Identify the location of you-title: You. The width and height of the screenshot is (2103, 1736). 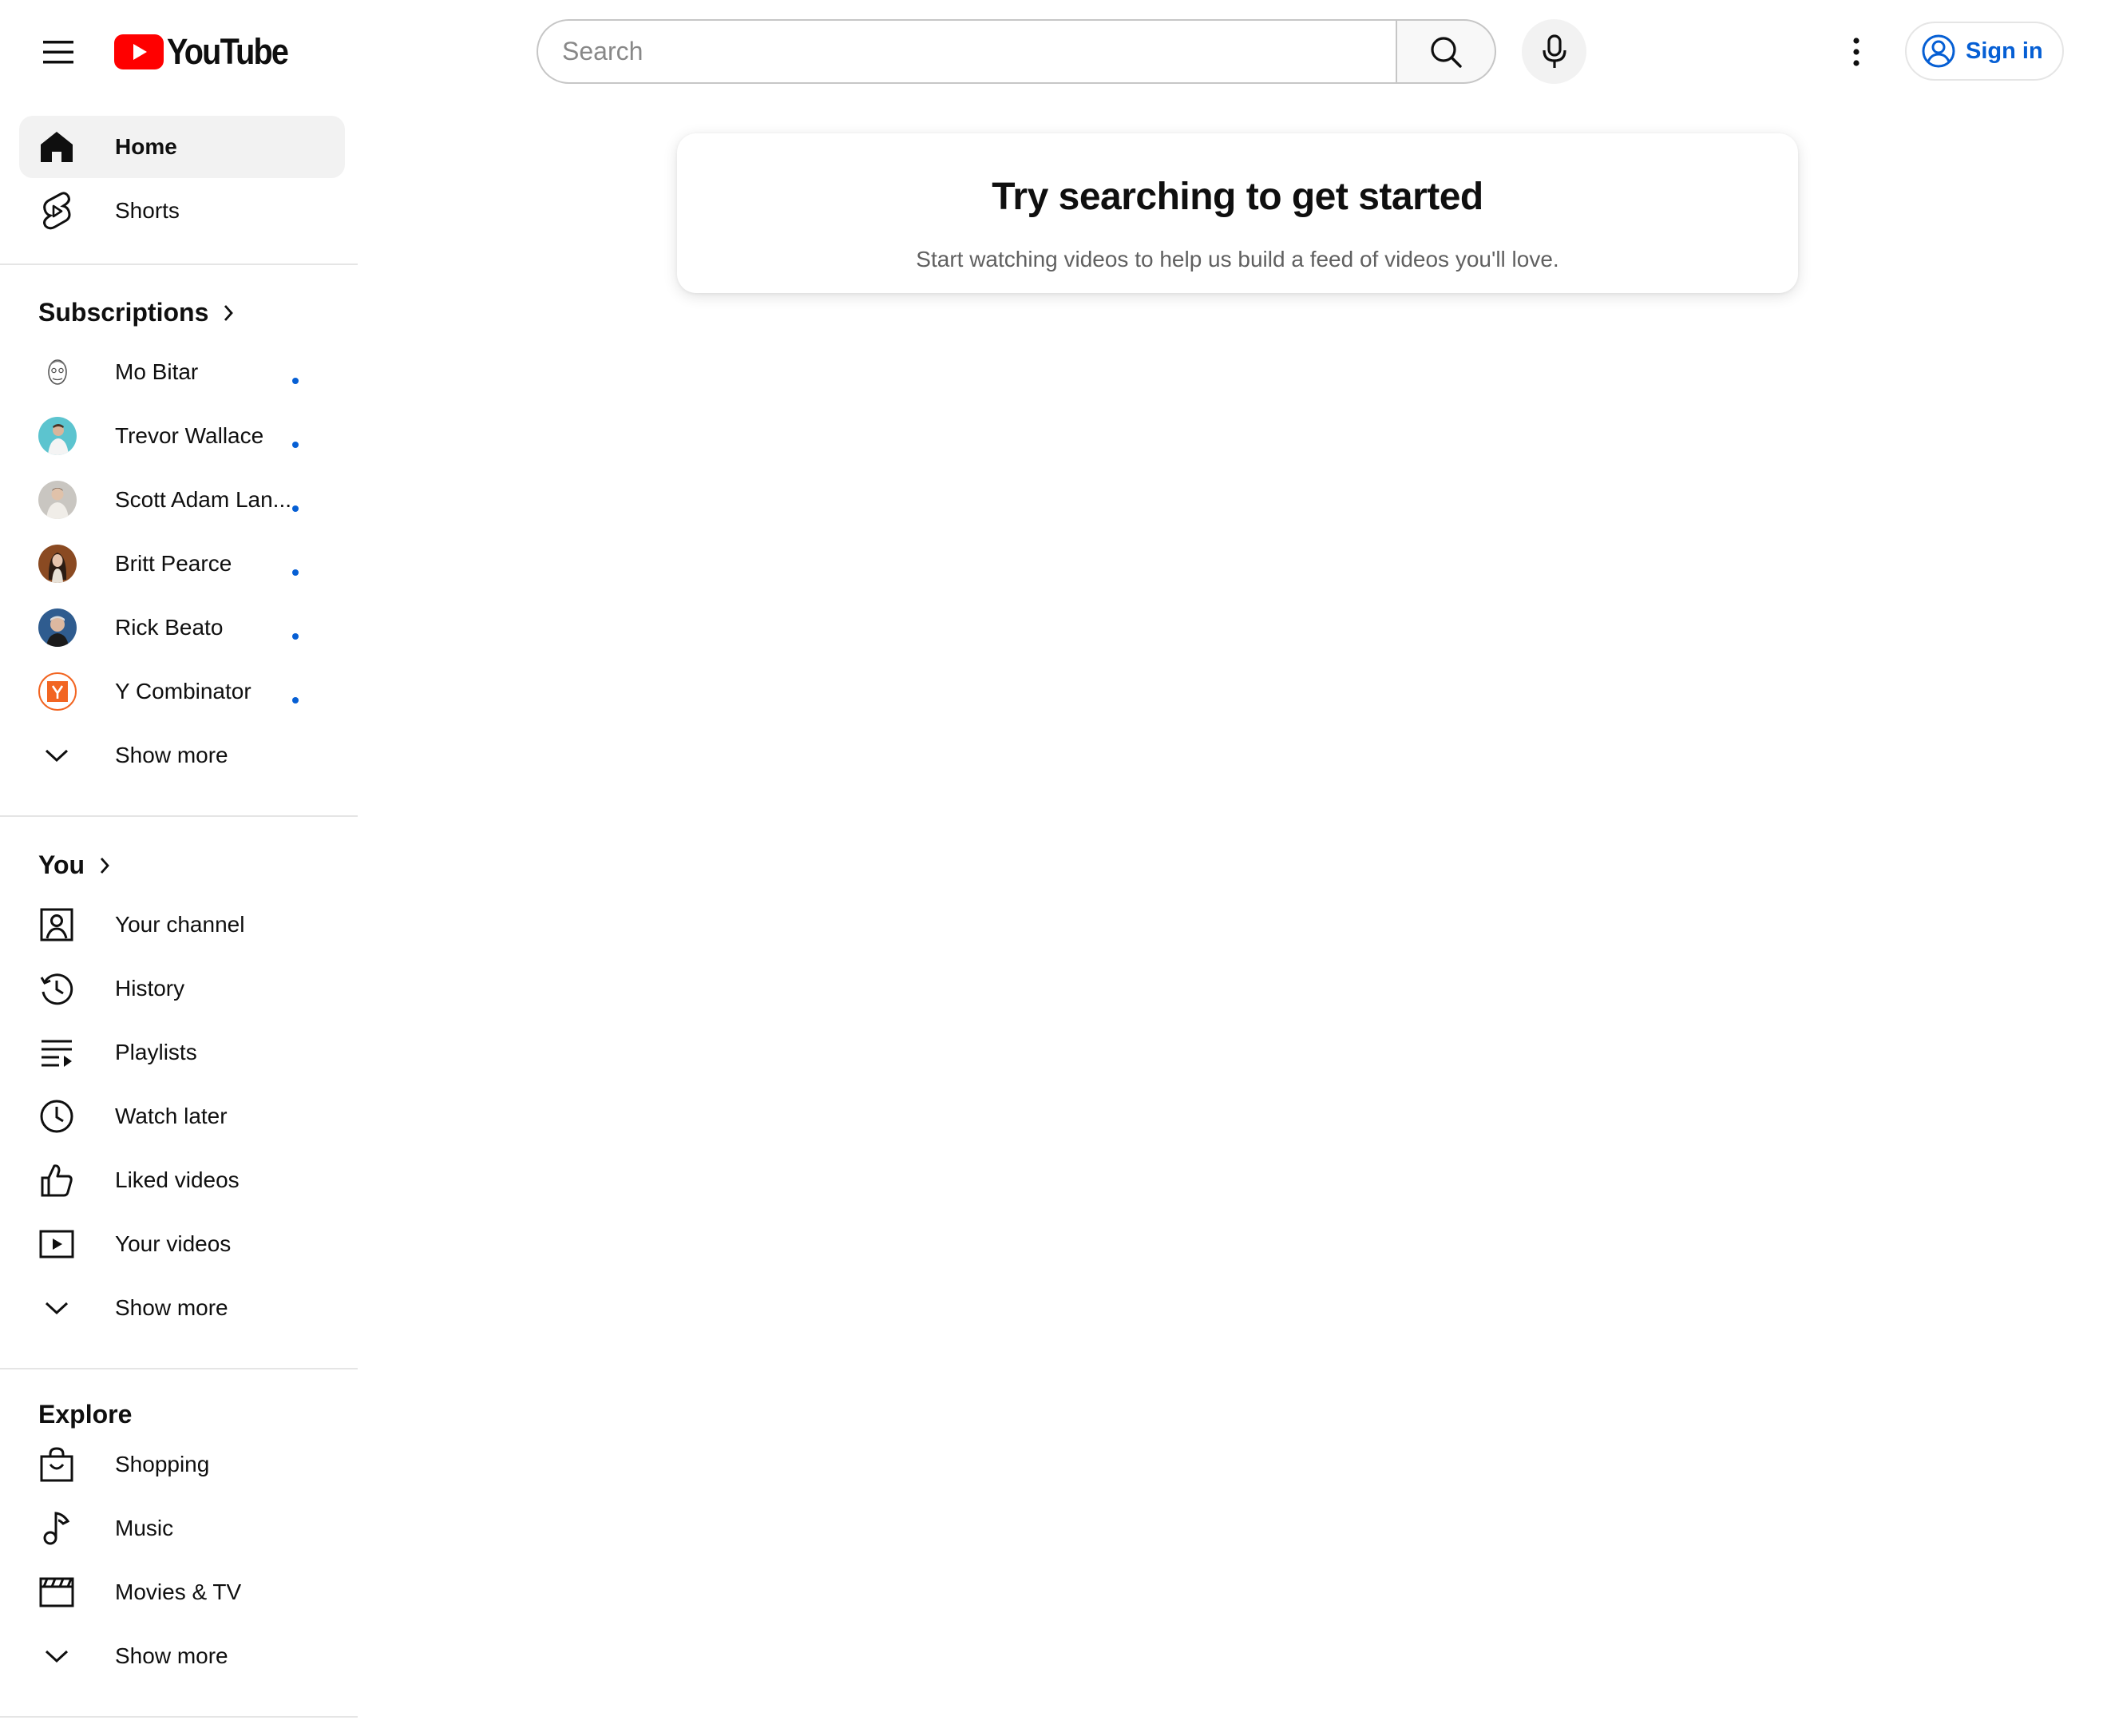
(62, 864).